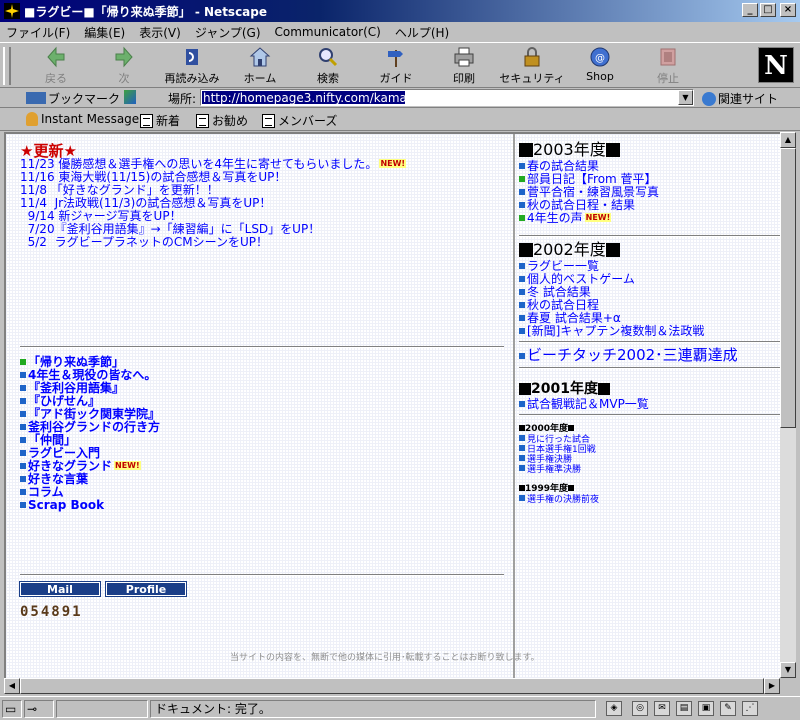 This screenshot has width=800, height=720. I want to click on forward-arrow-icon, so click(124, 57).